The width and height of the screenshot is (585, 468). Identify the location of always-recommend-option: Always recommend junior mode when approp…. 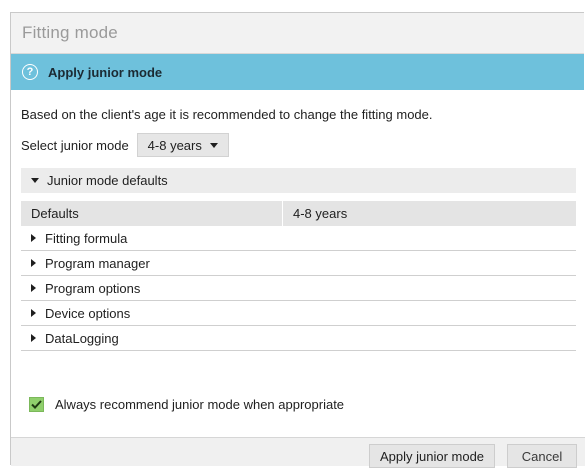
(186, 404).